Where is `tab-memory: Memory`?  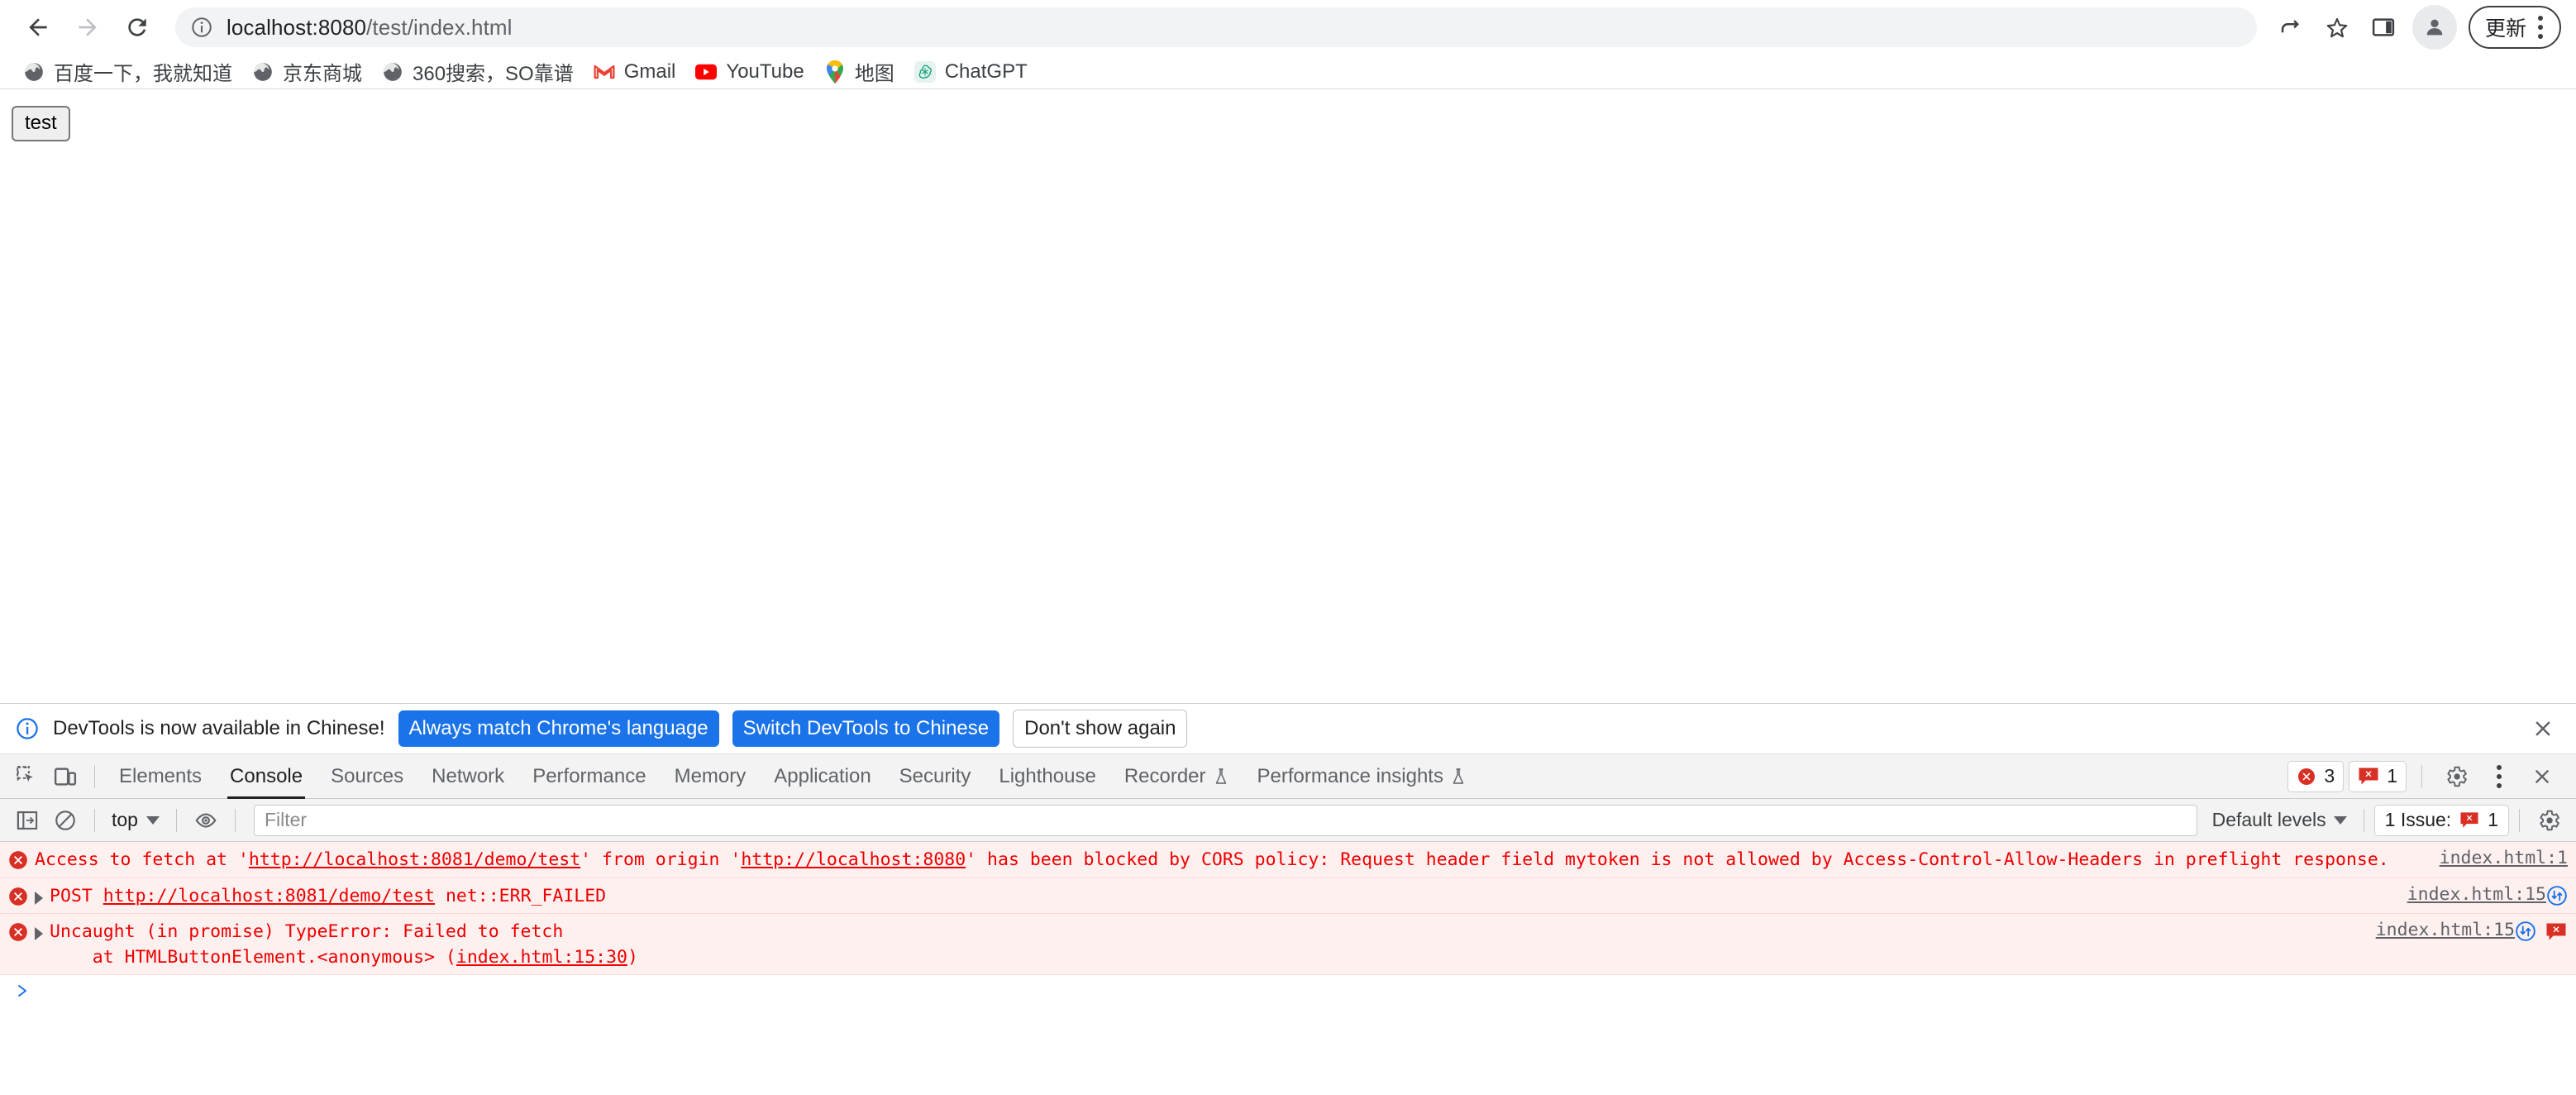
tab-memory: Memory is located at coordinates (711, 776).